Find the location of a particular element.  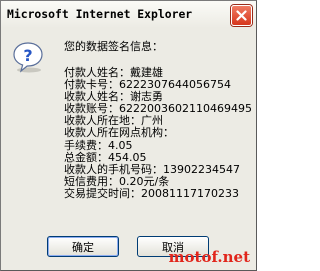

message-line: 交易提交时间：20081117170233 is located at coordinates (151, 193).